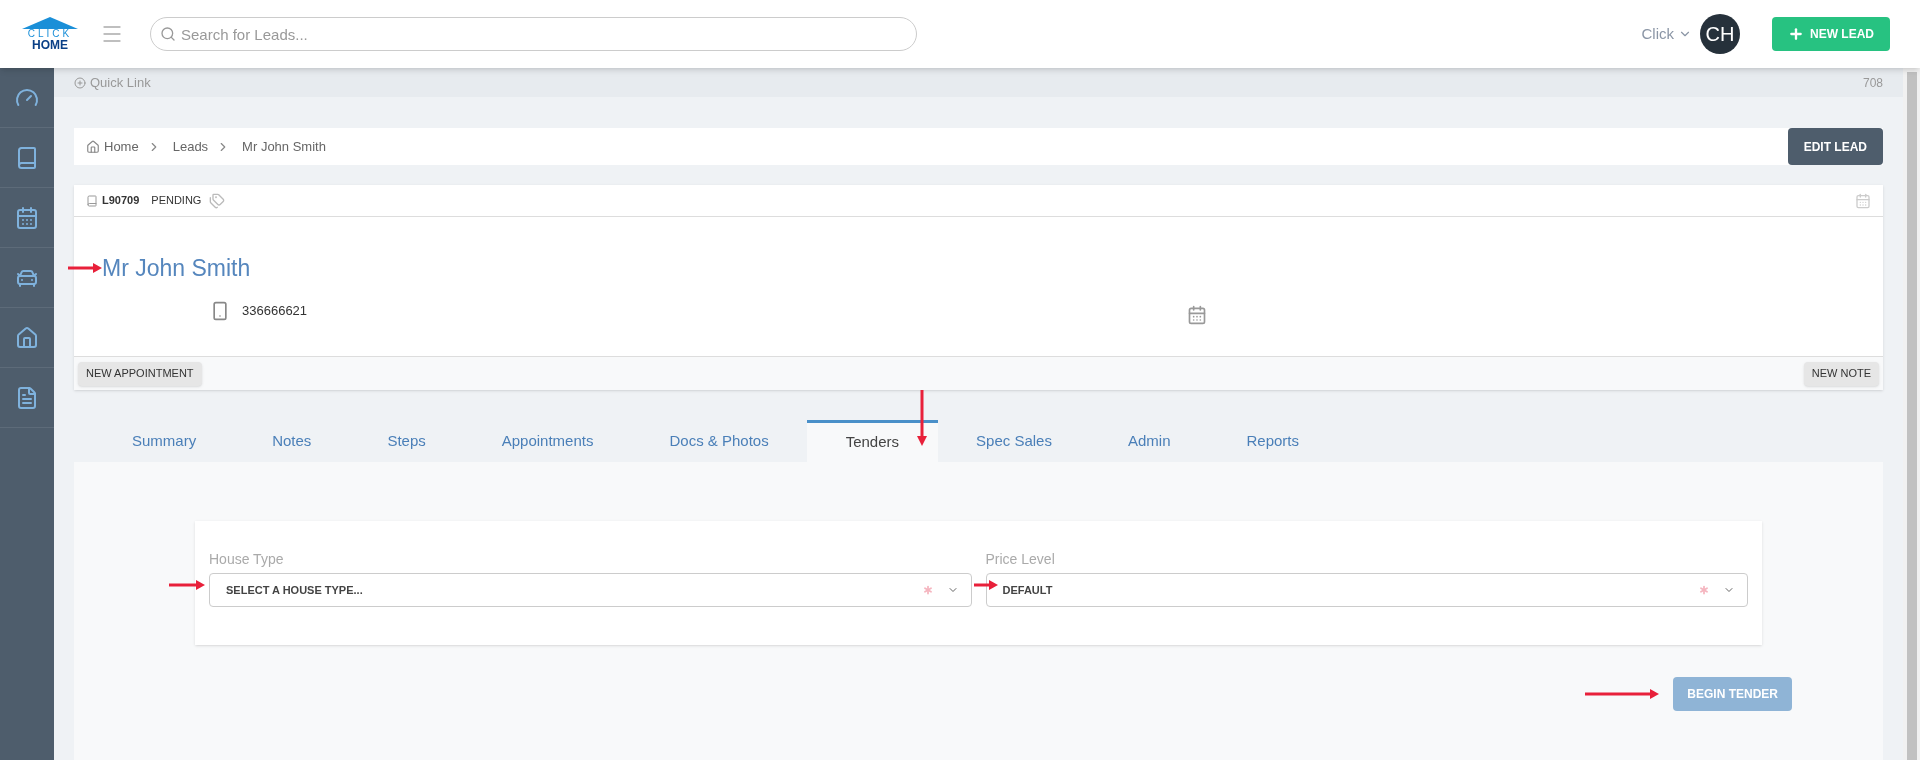 The height and width of the screenshot is (760, 1920). I want to click on phone-number: 336666621, so click(275, 311).